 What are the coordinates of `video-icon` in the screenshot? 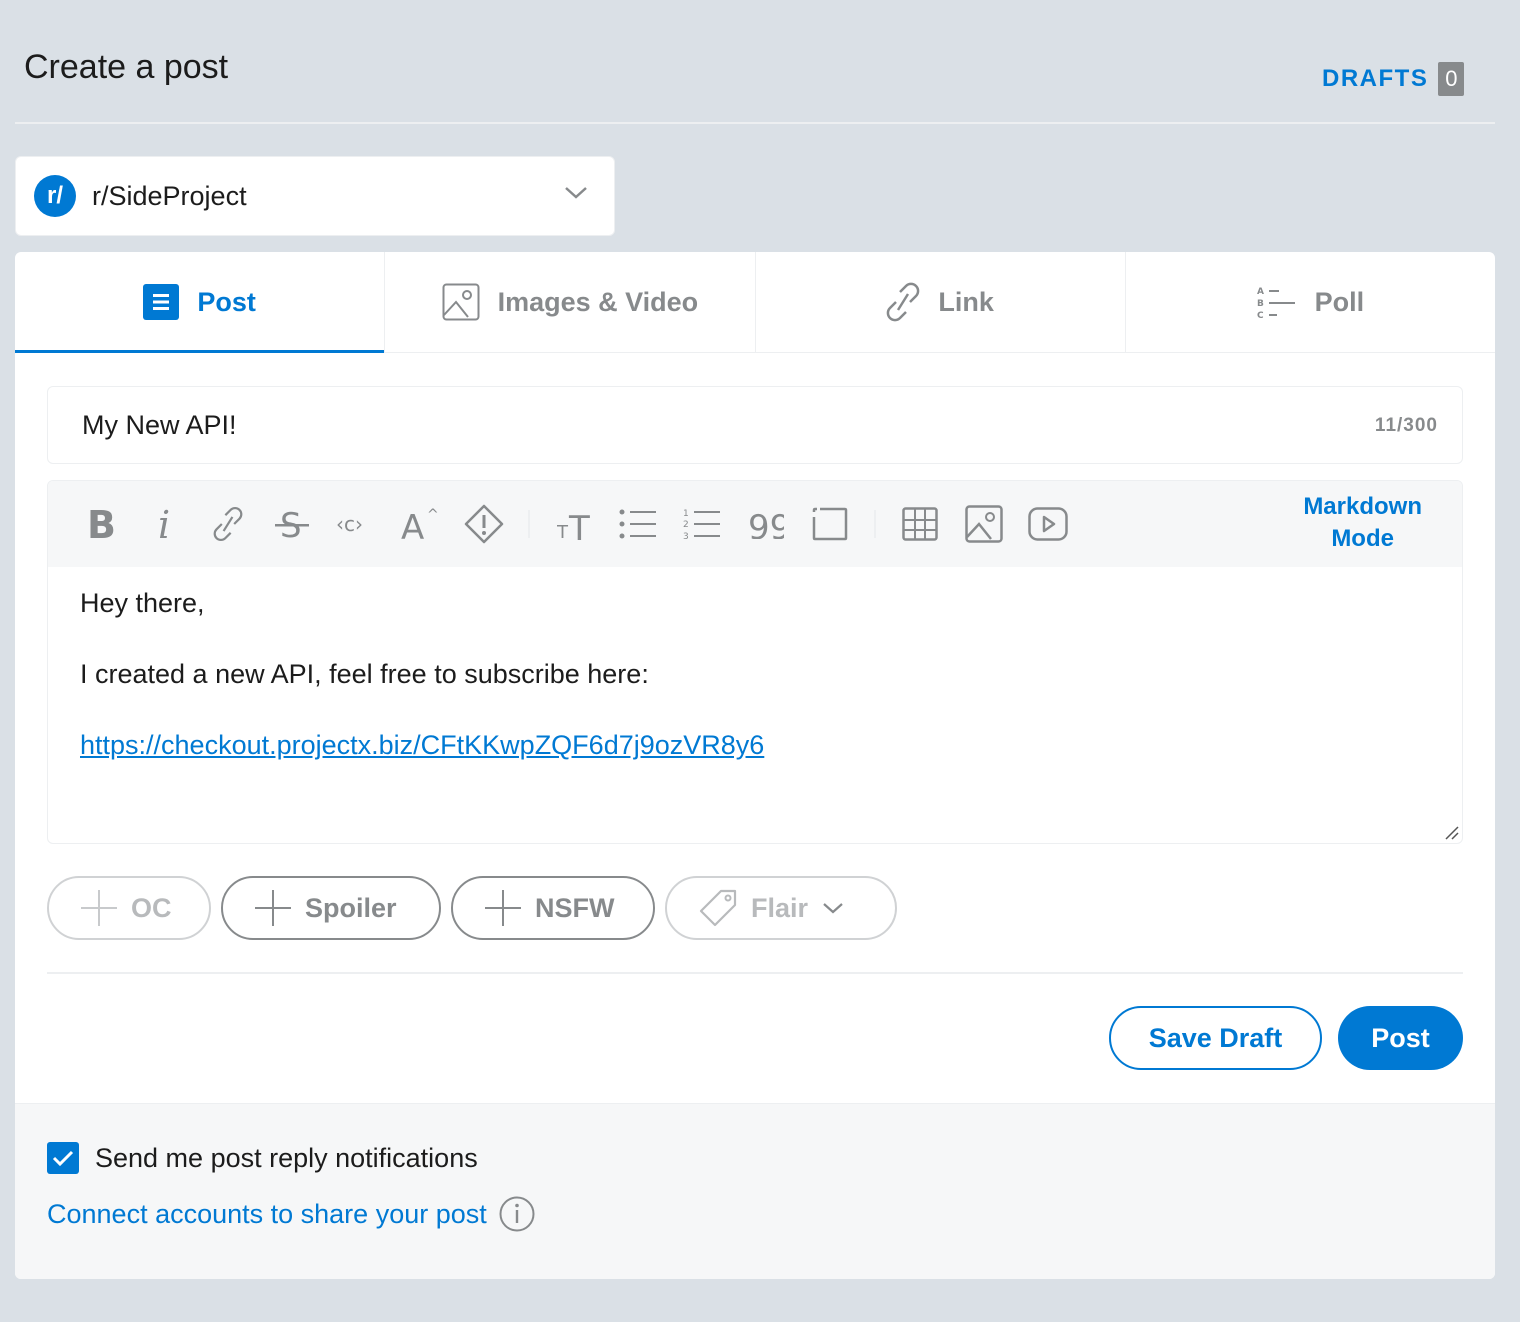 It's located at (1048, 524).